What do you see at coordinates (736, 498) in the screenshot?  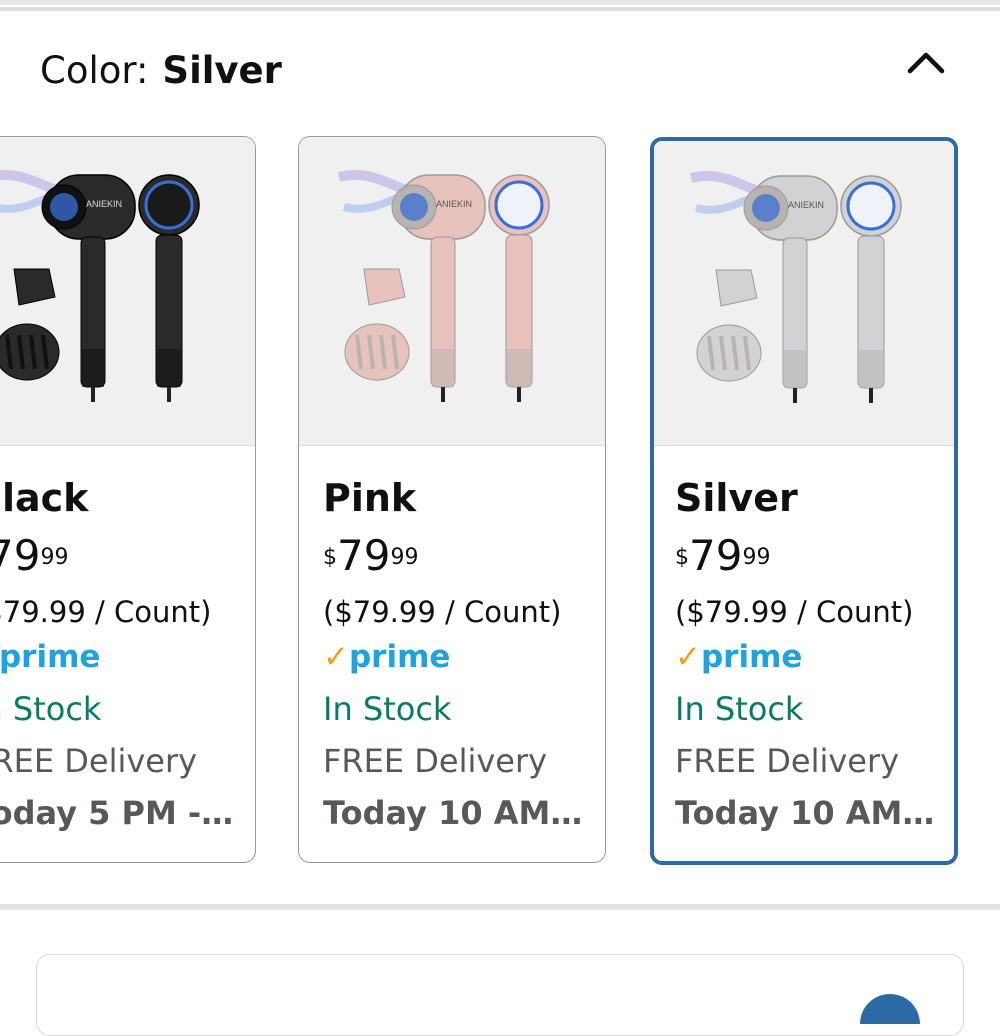 I see `option-name: Silver` at bounding box center [736, 498].